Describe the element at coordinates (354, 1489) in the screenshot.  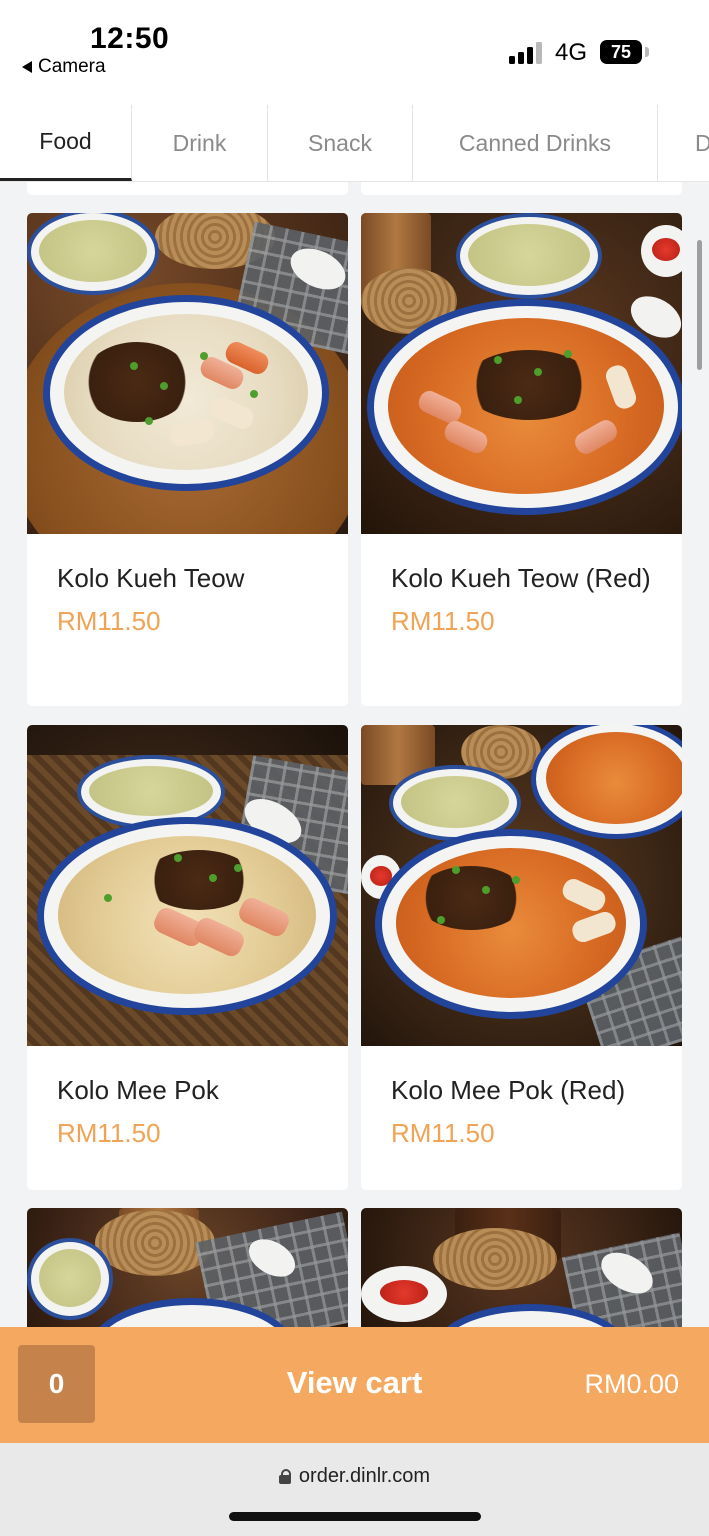
I see `browser-url-bar: order.dinlr.com` at that location.